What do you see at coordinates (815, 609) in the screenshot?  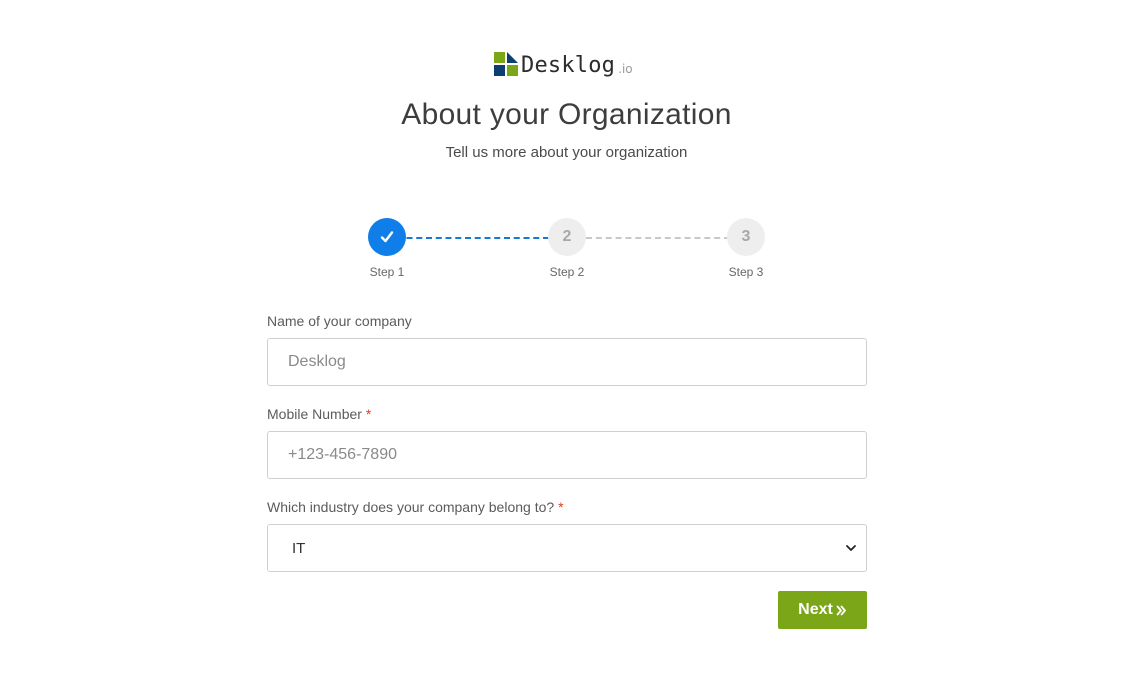 I see `next-button-label: Next` at bounding box center [815, 609].